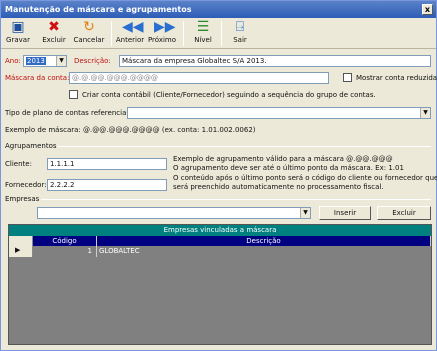  Describe the element at coordinates (31, 146) in the screenshot. I see `agrupamentos-title: Agrupamentos` at that location.